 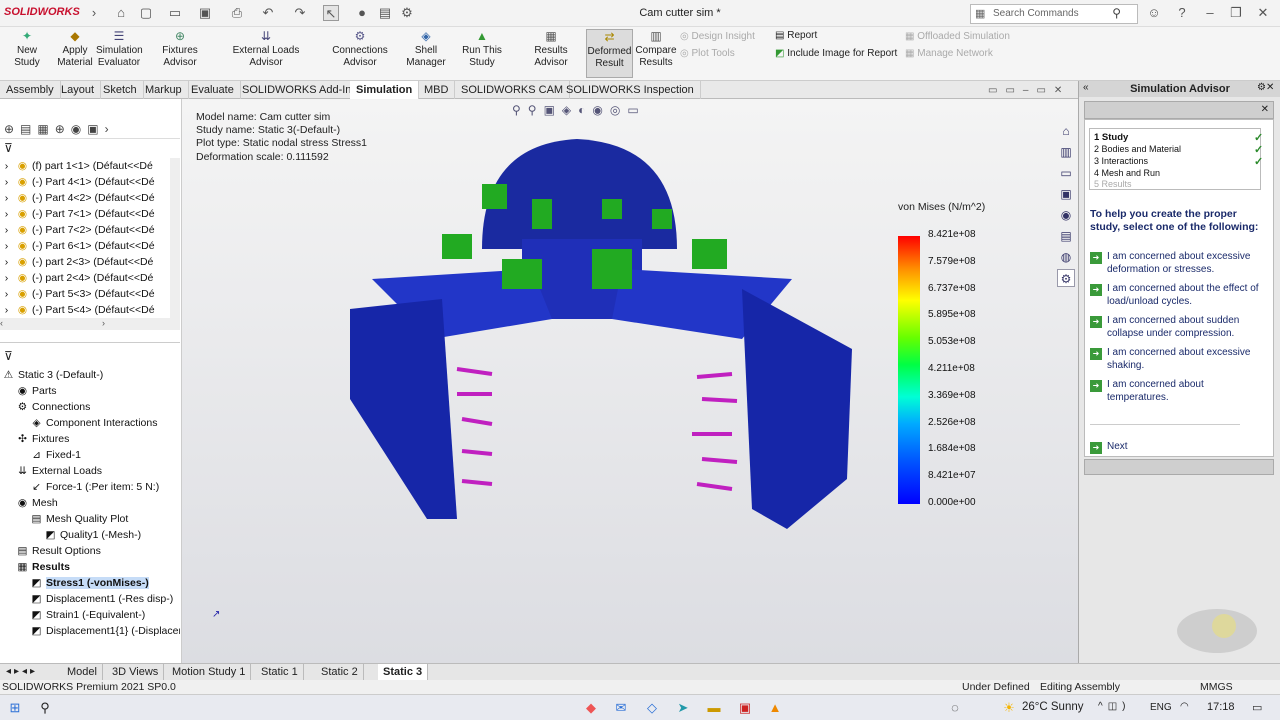 What do you see at coordinates (300, 90) in the screenshot?
I see `tab-addins: SOLIDWORKS Add-Ins` at bounding box center [300, 90].